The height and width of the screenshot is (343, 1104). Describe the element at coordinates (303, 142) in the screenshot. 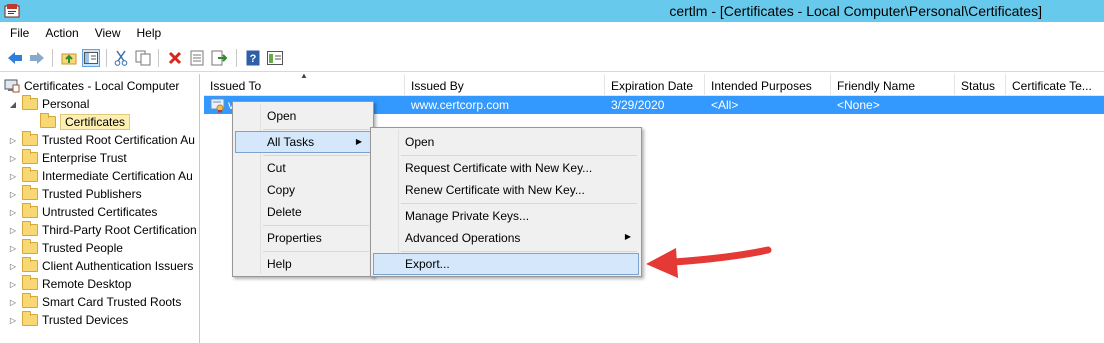

I see `context-menu-all-tasks: All Tasks ▶` at that location.